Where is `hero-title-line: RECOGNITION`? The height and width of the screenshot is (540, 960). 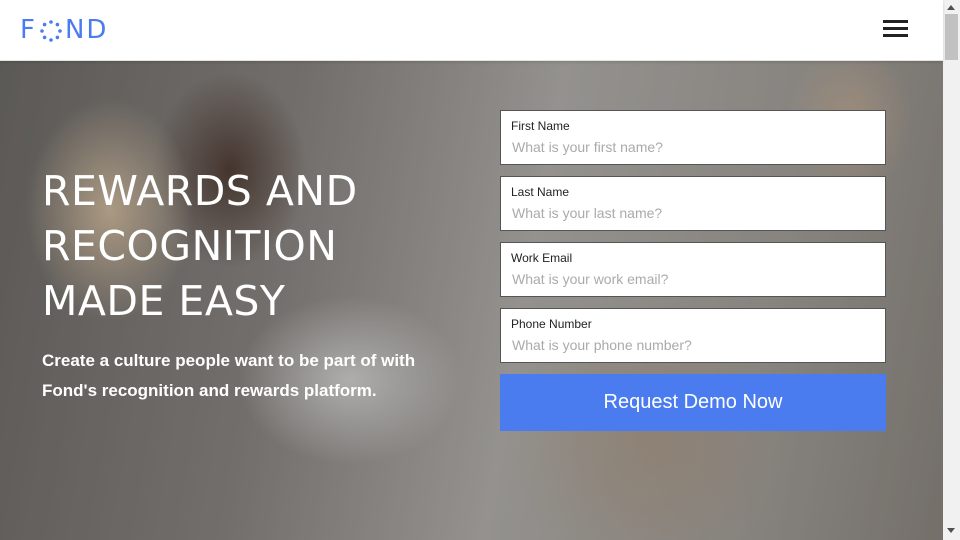
hero-title-line: RECOGNITION is located at coordinates (190, 246).